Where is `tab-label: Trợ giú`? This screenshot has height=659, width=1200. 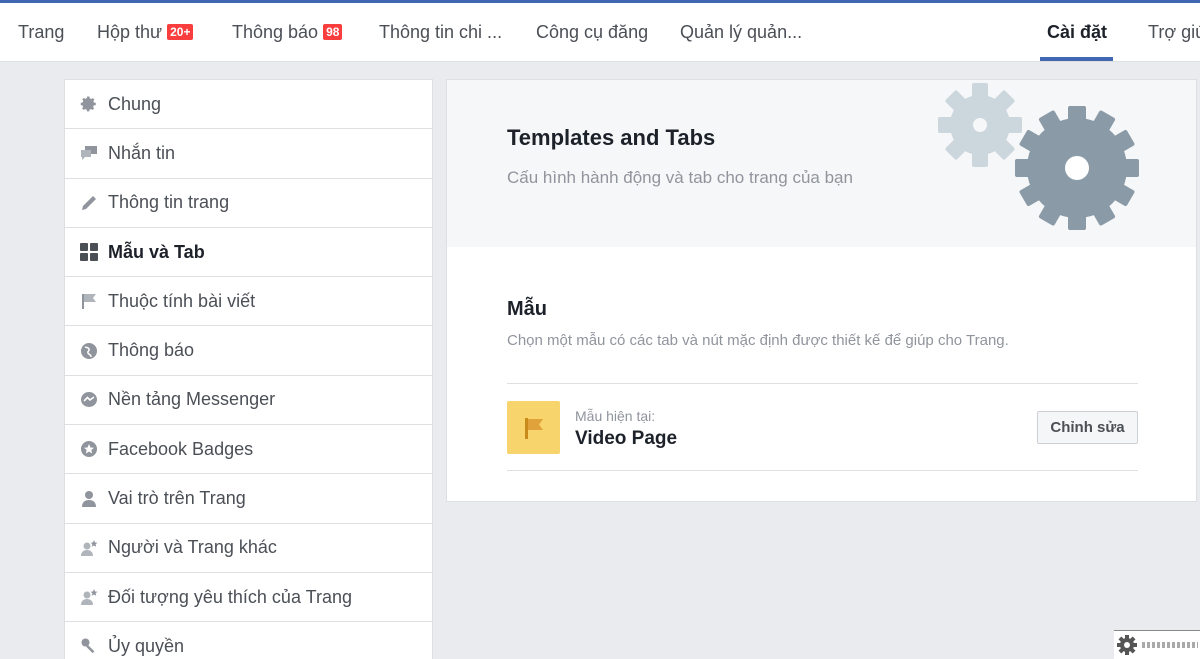
tab-label: Trợ giú is located at coordinates (1174, 31).